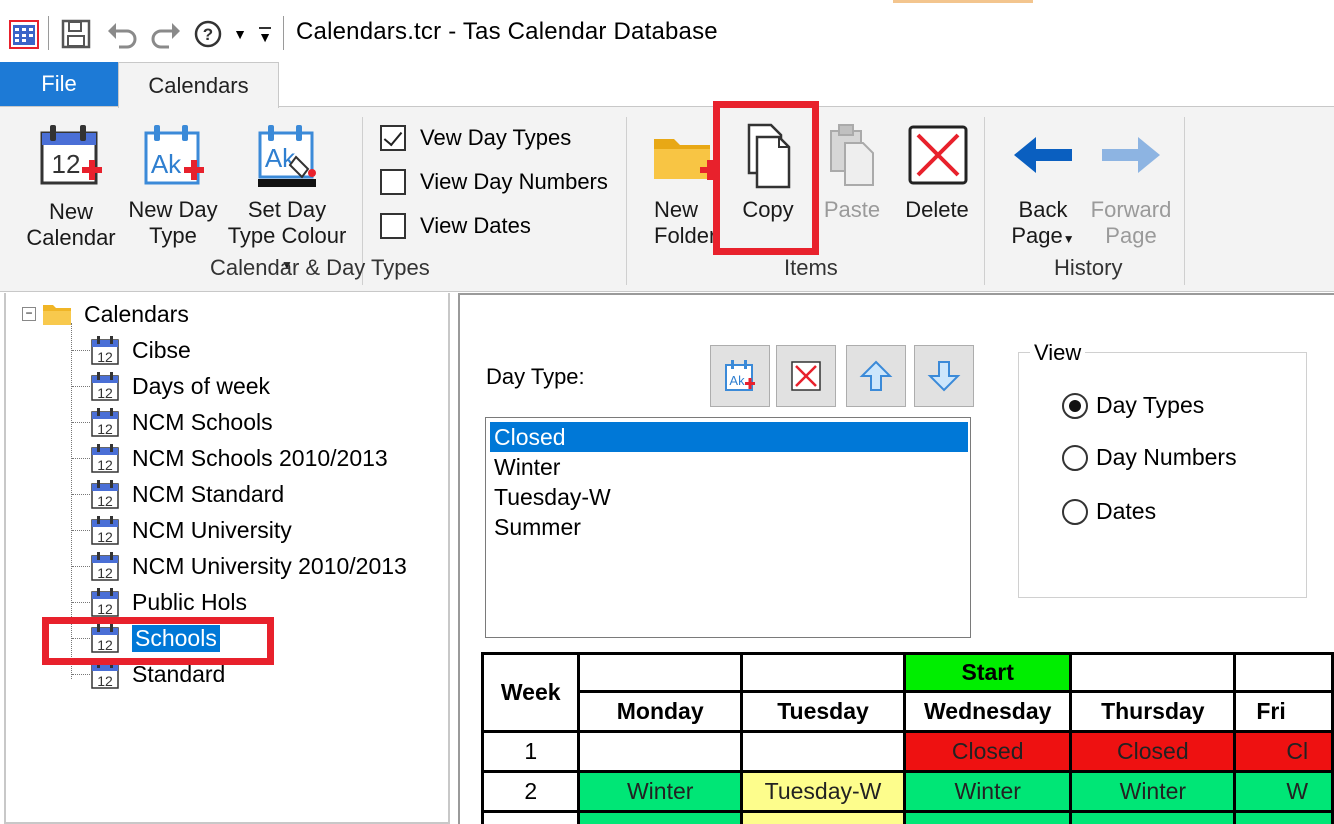 This screenshot has height=824, width=1334. What do you see at coordinates (48, 33) in the screenshot?
I see `qa-separator` at bounding box center [48, 33].